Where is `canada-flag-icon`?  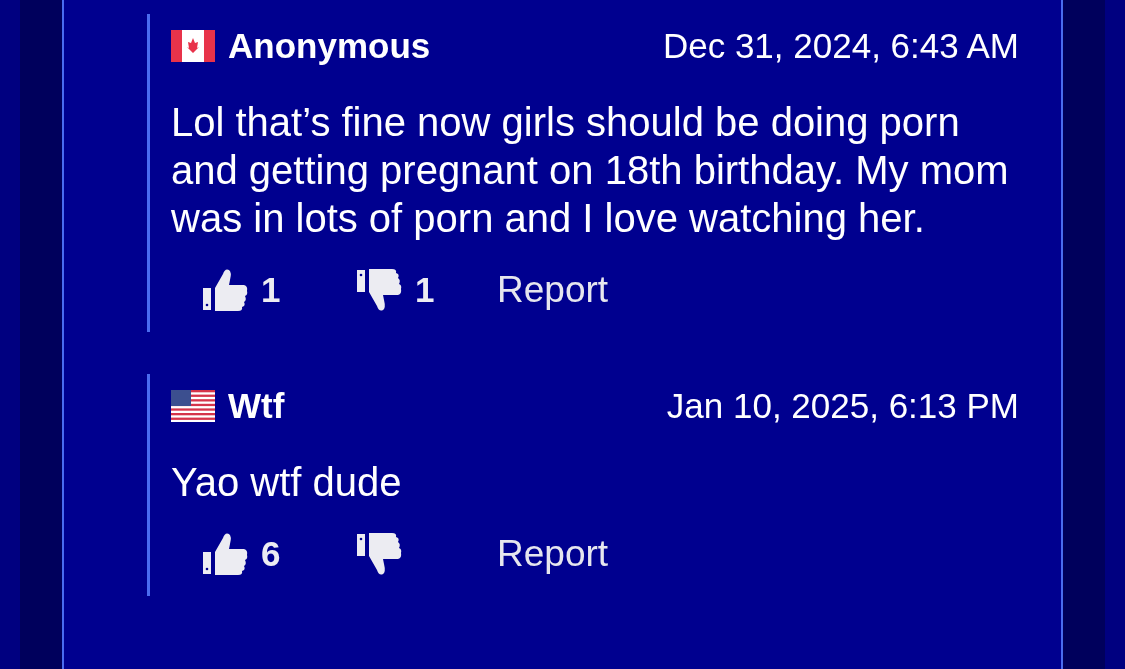 canada-flag-icon is located at coordinates (193, 46).